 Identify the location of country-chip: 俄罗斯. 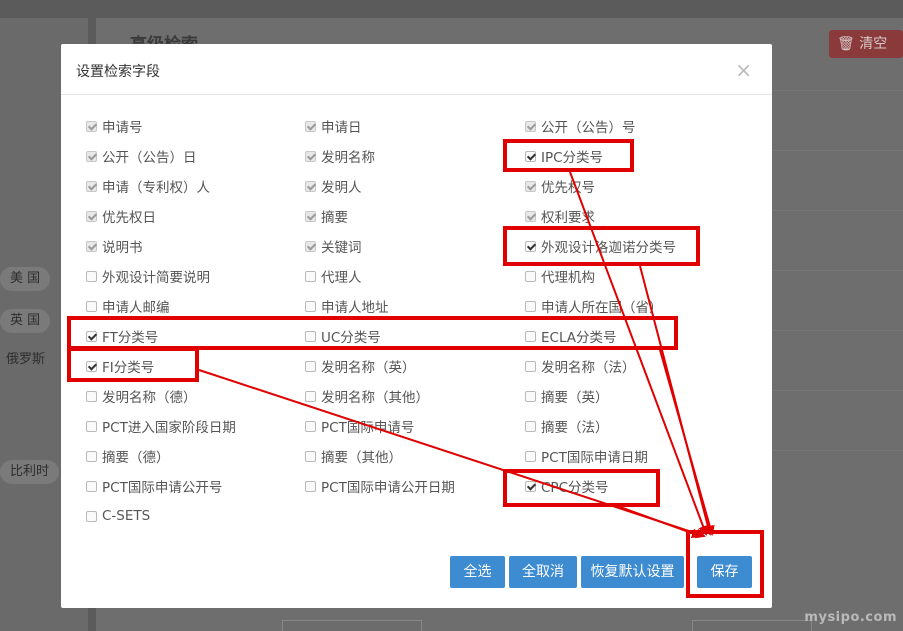
(27, 360).